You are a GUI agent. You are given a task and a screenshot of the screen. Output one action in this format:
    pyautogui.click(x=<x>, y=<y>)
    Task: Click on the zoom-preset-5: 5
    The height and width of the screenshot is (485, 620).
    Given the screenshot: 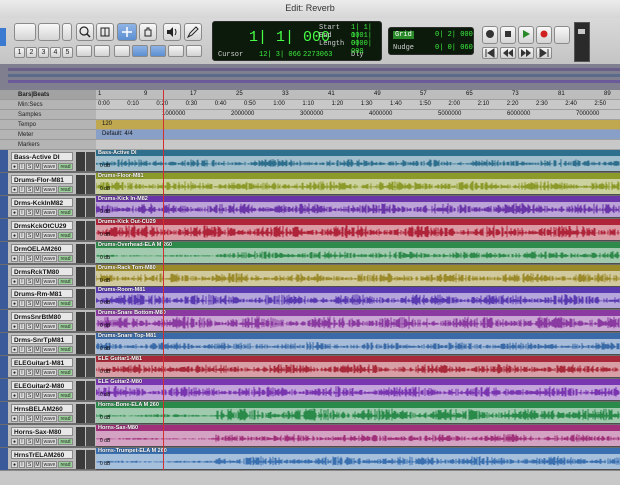 What is the action you would take?
    pyautogui.click(x=67, y=52)
    